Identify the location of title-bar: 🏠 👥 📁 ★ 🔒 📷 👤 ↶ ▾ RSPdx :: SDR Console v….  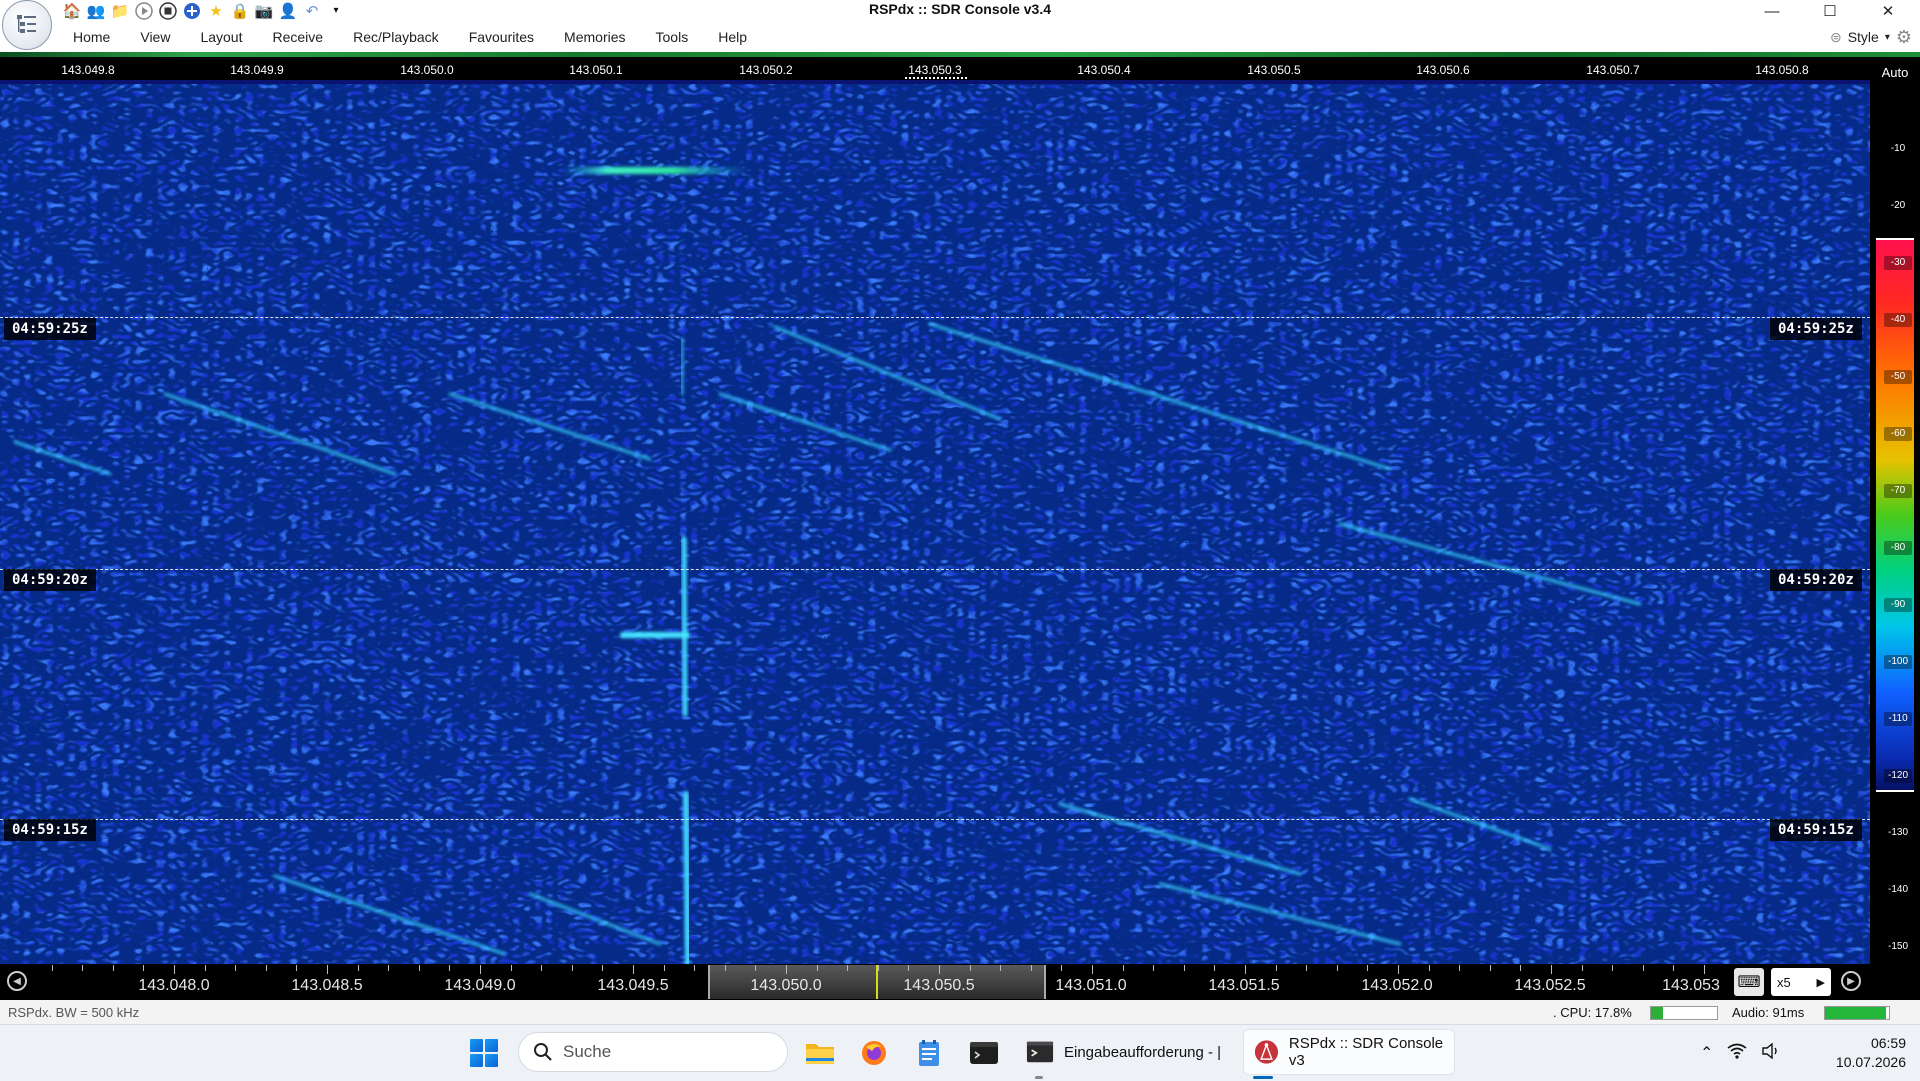
(960, 25).